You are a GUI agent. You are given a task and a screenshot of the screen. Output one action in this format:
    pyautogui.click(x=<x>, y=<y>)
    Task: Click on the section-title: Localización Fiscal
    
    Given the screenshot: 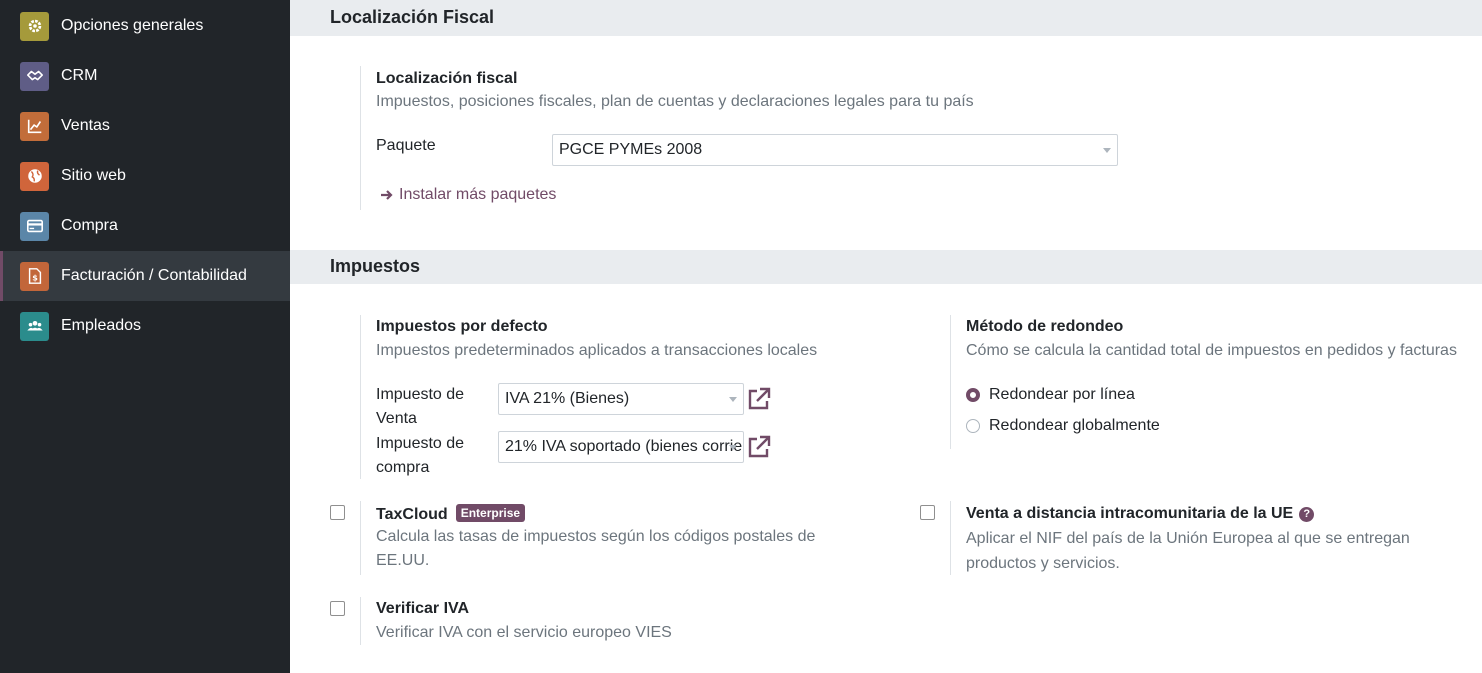 What is the action you would take?
    pyautogui.click(x=412, y=17)
    